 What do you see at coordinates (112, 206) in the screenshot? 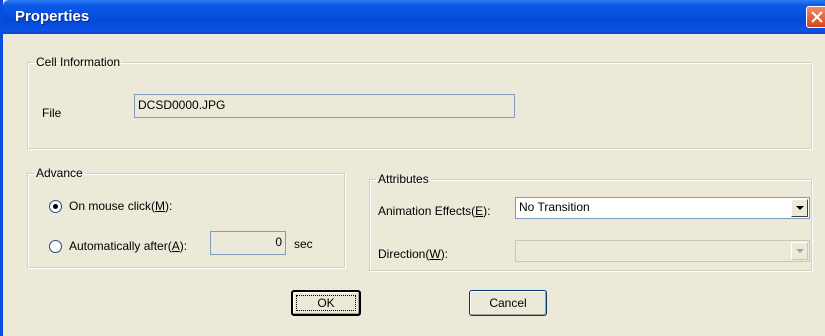
I see `on-mouse-click-text: On mouse click(` at bounding box center [112, 206].